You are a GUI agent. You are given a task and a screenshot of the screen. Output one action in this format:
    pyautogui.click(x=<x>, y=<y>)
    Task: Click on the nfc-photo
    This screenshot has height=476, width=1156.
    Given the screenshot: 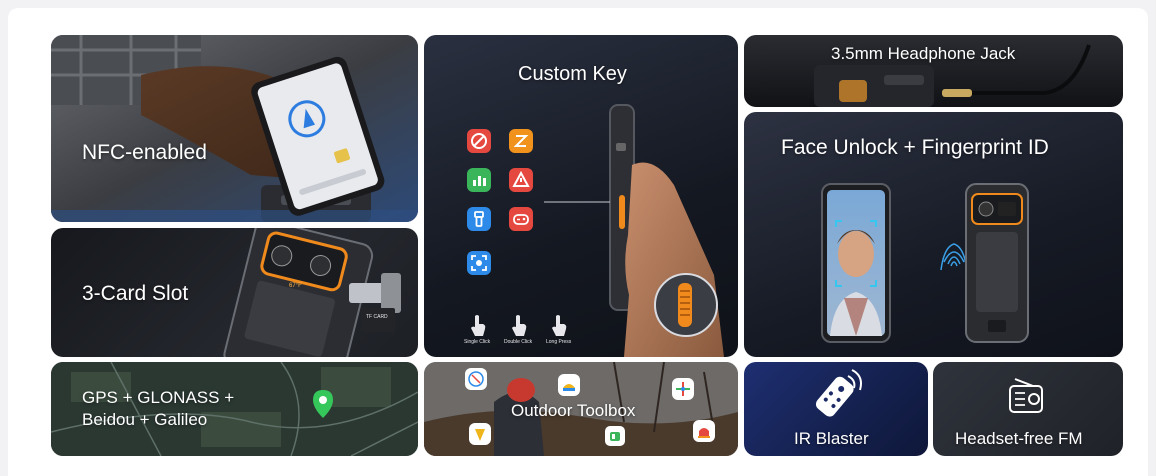 What is the action you would take?
    pyautogui.click(x=234, y=128)
    